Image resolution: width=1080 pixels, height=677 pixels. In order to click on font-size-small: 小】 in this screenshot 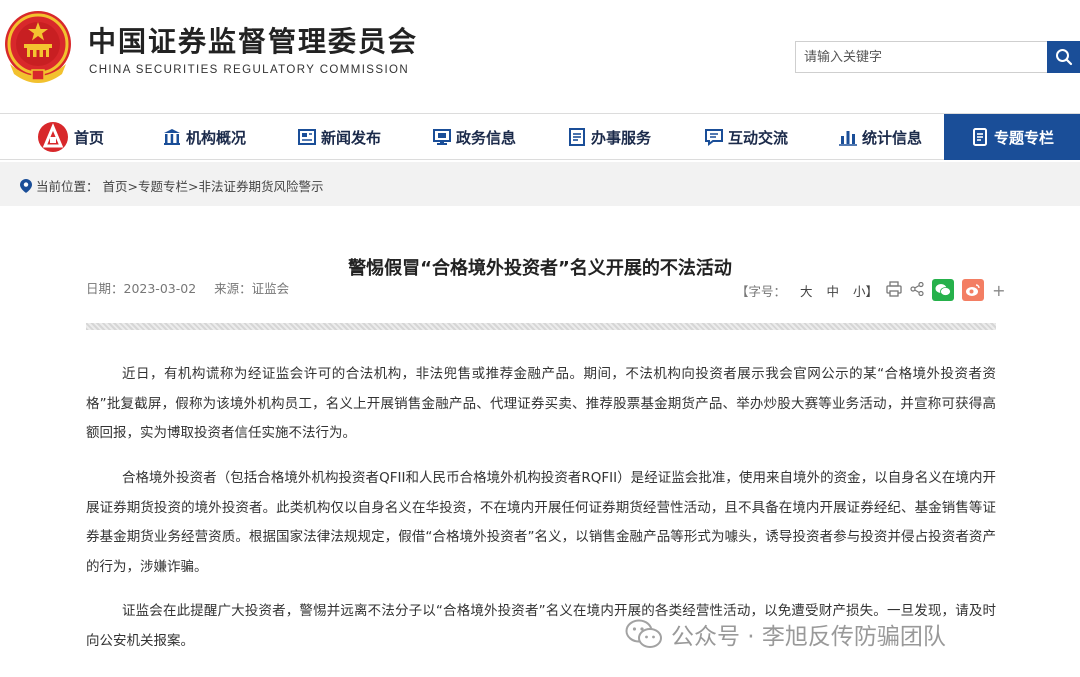, I will do `click(865, 290)`.